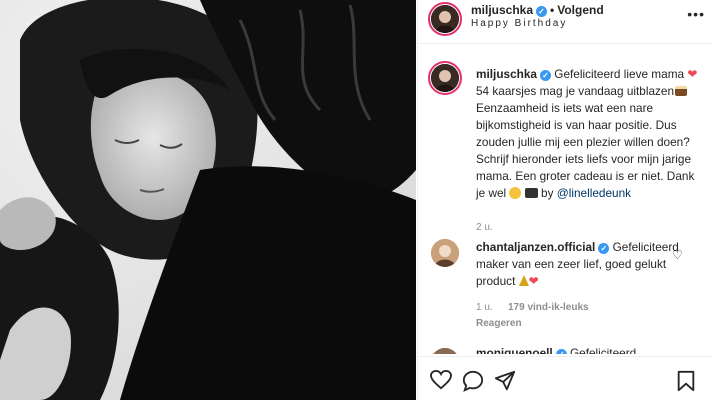 The height and width of the screenshot is (400, 712). Describe the element at coordinates (515, 193) in the screenshot. I see `kiss-emoji-icon` at that location.